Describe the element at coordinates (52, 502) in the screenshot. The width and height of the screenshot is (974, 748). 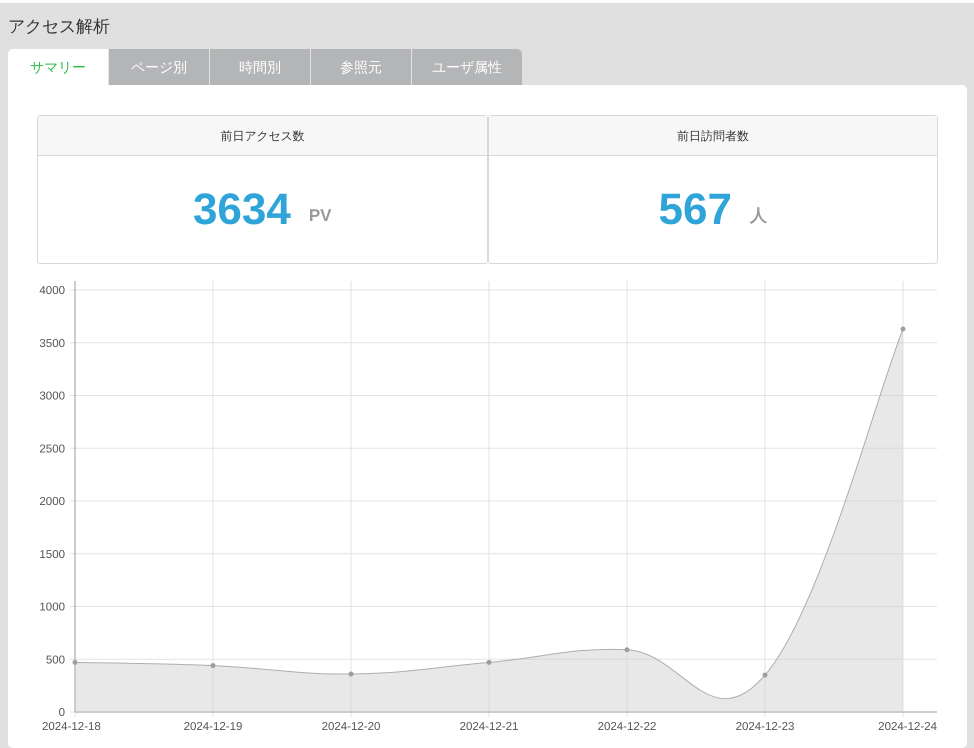
I see `y-tick-label: 2000` at that location.